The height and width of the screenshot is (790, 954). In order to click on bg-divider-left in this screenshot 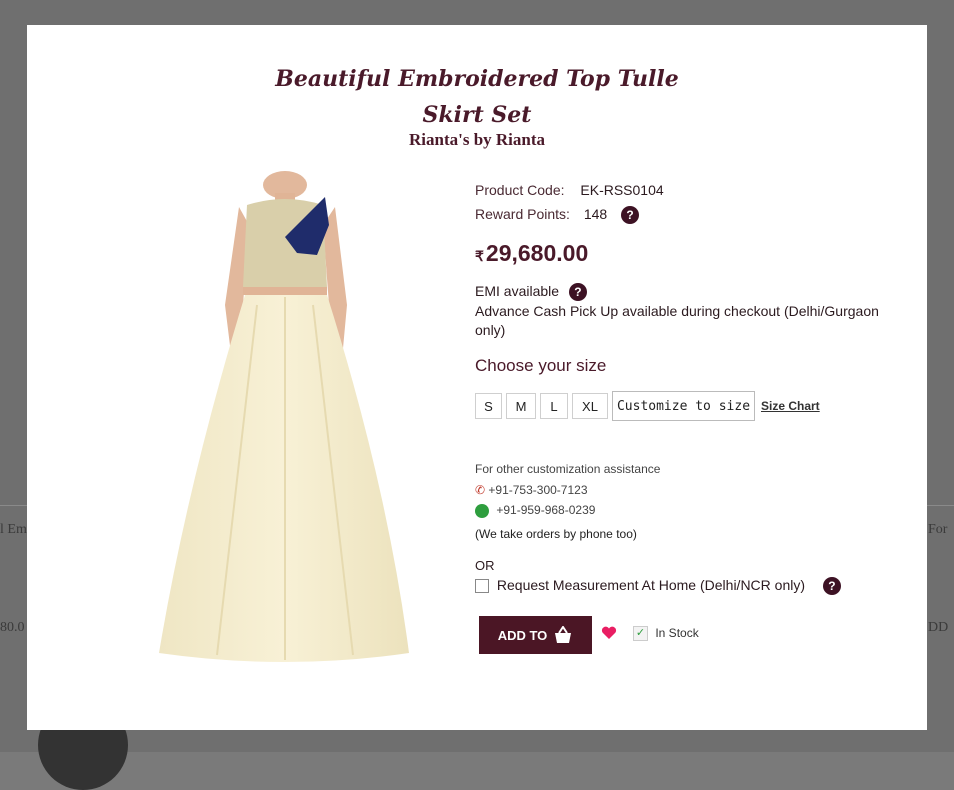, I will do `click(13, 505)`.